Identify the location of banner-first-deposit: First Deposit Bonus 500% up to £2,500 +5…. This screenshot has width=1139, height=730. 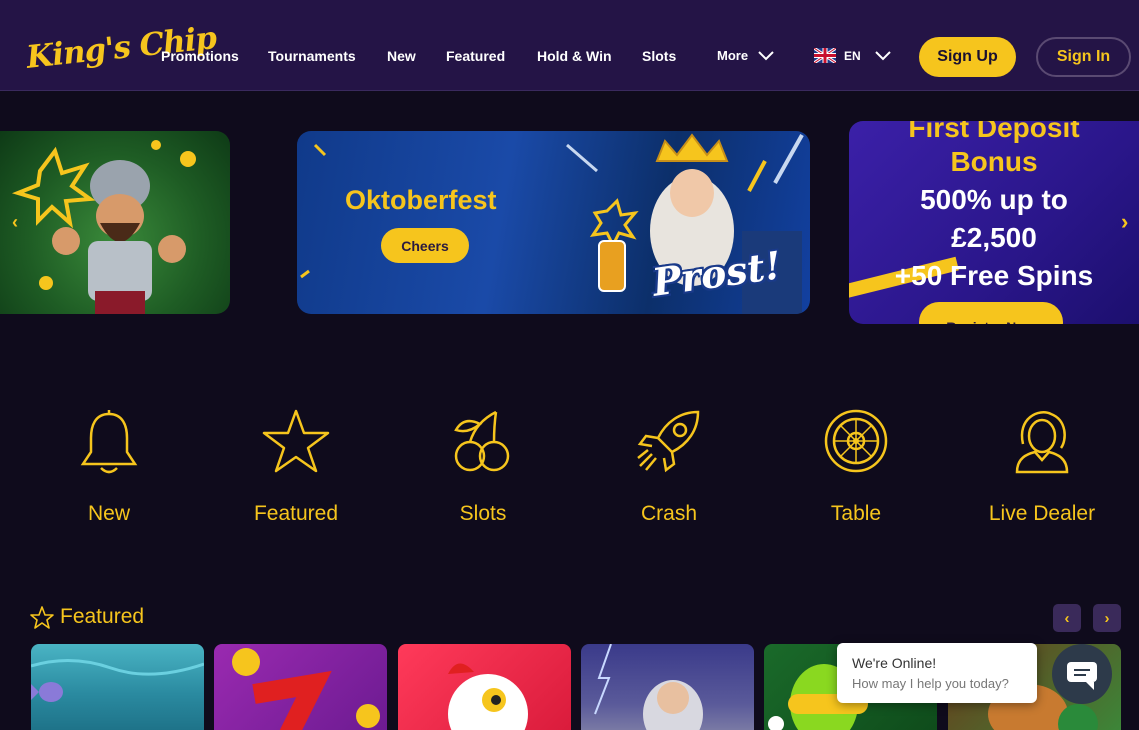
(994, 222).